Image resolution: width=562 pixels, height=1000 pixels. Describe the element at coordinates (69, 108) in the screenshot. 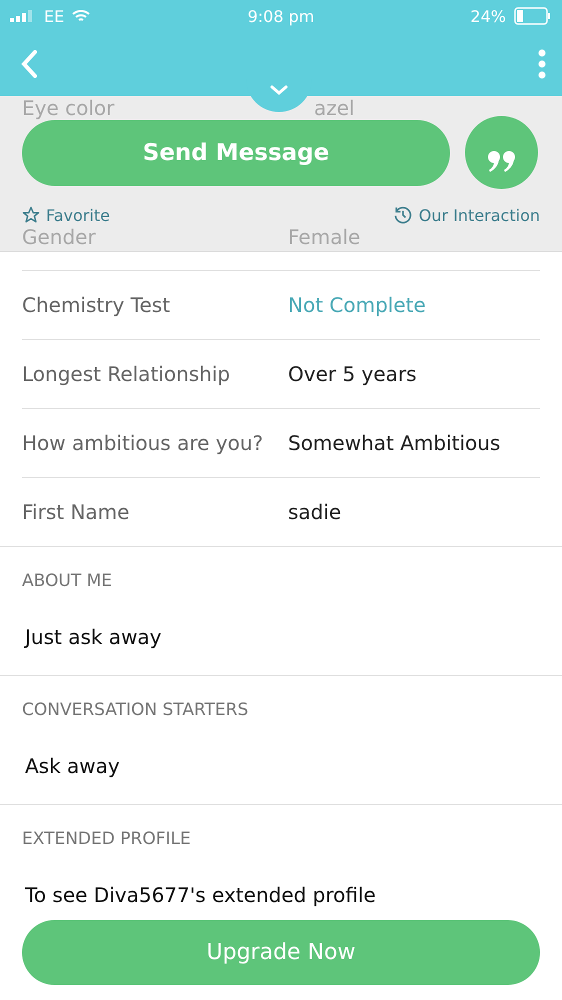

I see `faded-label: Eye color` at that location.